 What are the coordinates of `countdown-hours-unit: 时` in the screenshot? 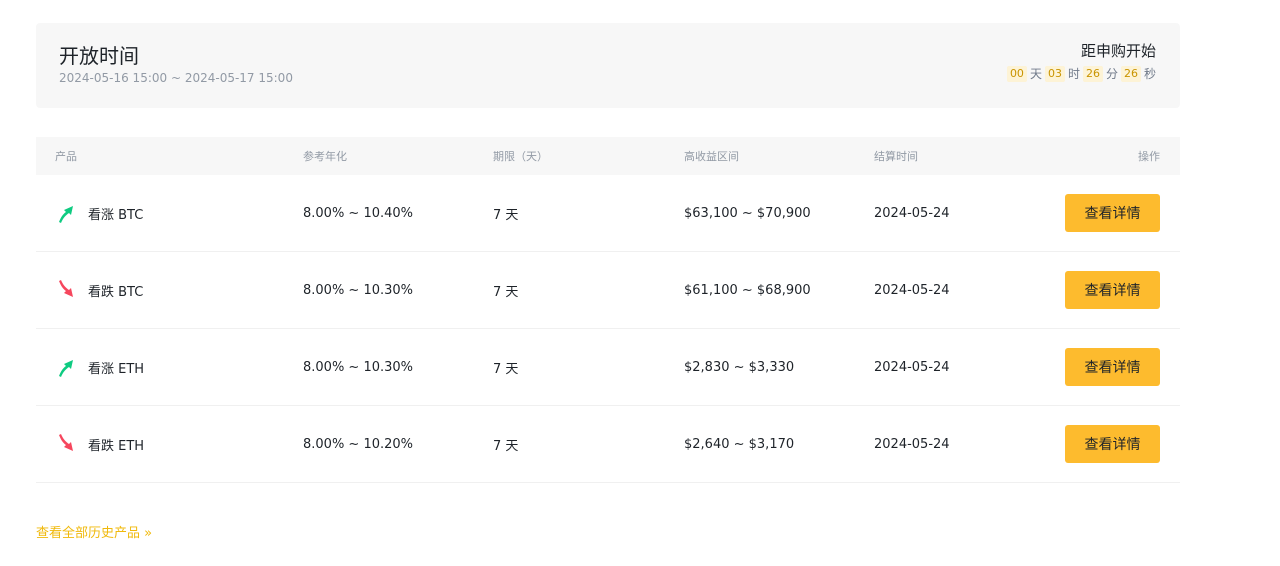 It's located at (1073, 74).